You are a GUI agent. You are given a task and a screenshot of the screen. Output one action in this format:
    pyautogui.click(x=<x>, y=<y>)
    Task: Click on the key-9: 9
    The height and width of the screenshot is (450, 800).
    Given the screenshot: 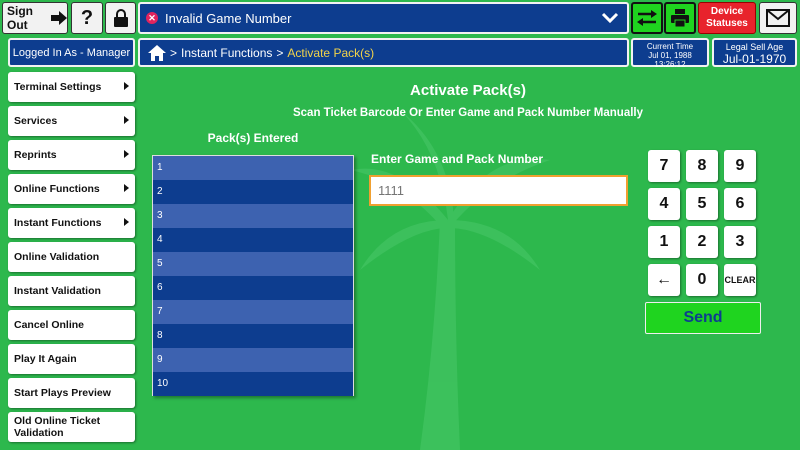 What is the action you would take?
    pyautogui.click(x=740, y=166)
    